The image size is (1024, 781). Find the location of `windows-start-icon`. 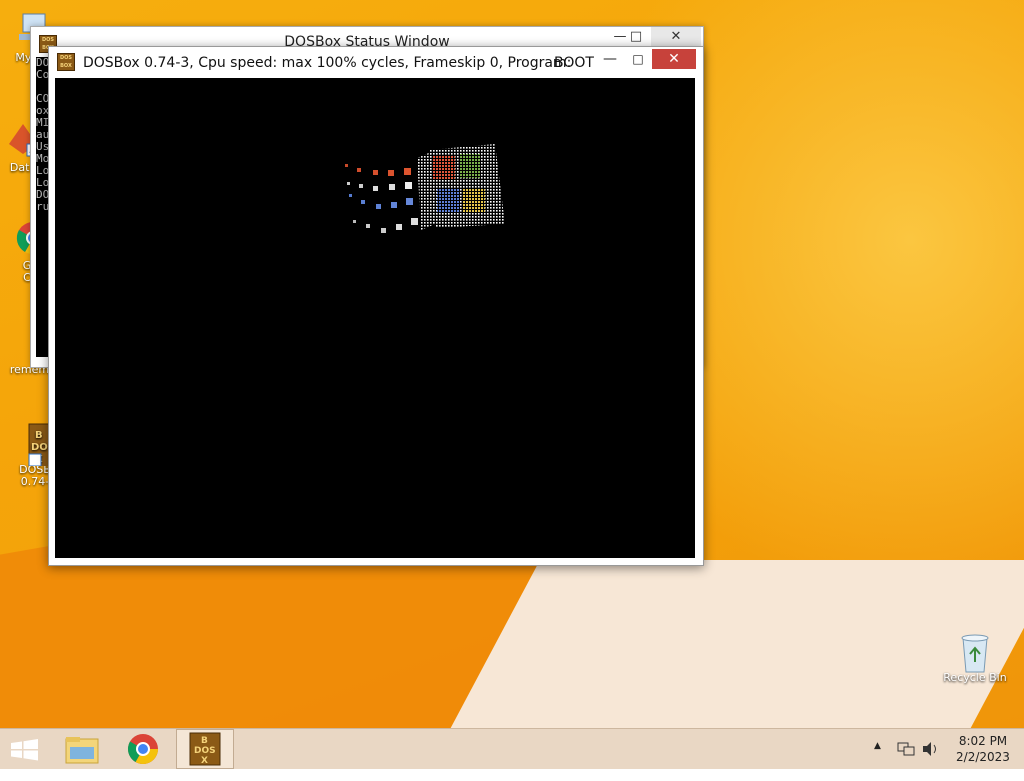

windows-start-icon is located at coordinates (24, 750).